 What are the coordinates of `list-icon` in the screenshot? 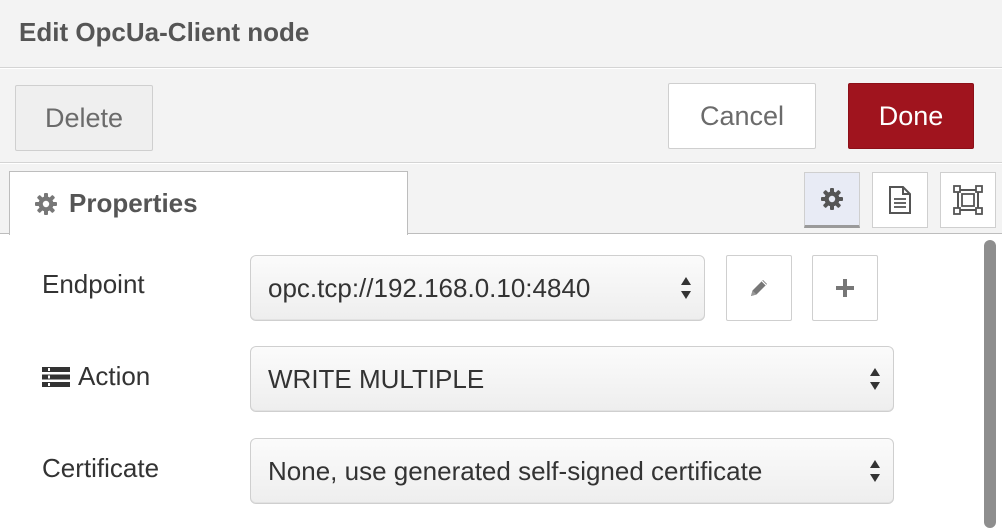 It's located at (56, 377).